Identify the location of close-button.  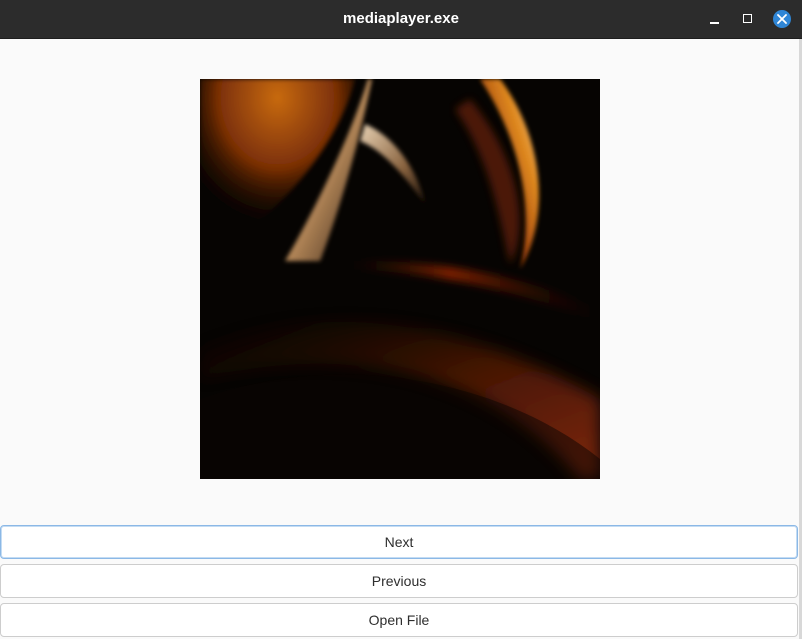
(782, 19).